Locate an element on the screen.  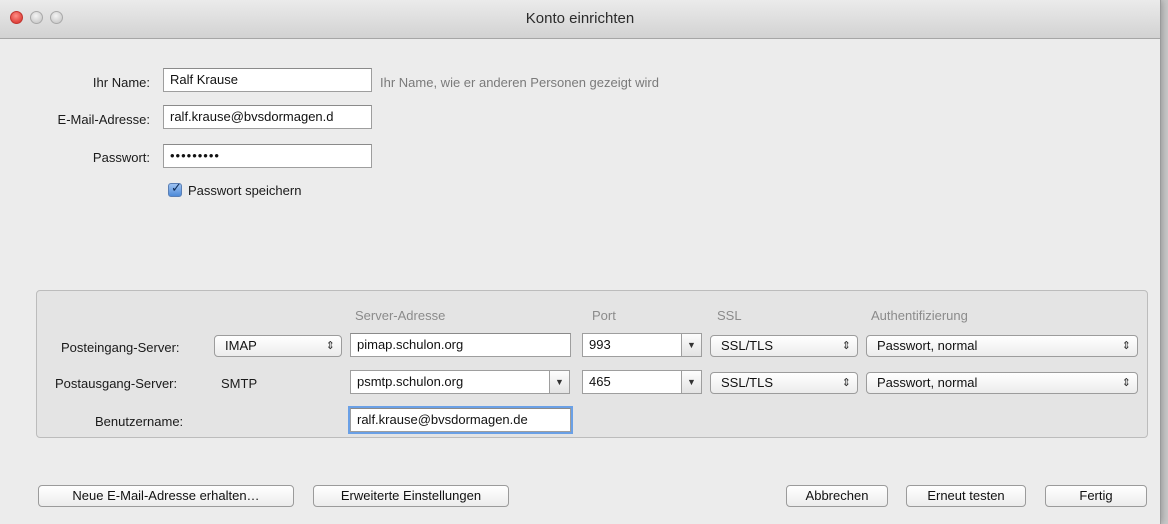
username-field: ralf.krause@bvsdormagen.de is located at coordinates (460, 420).